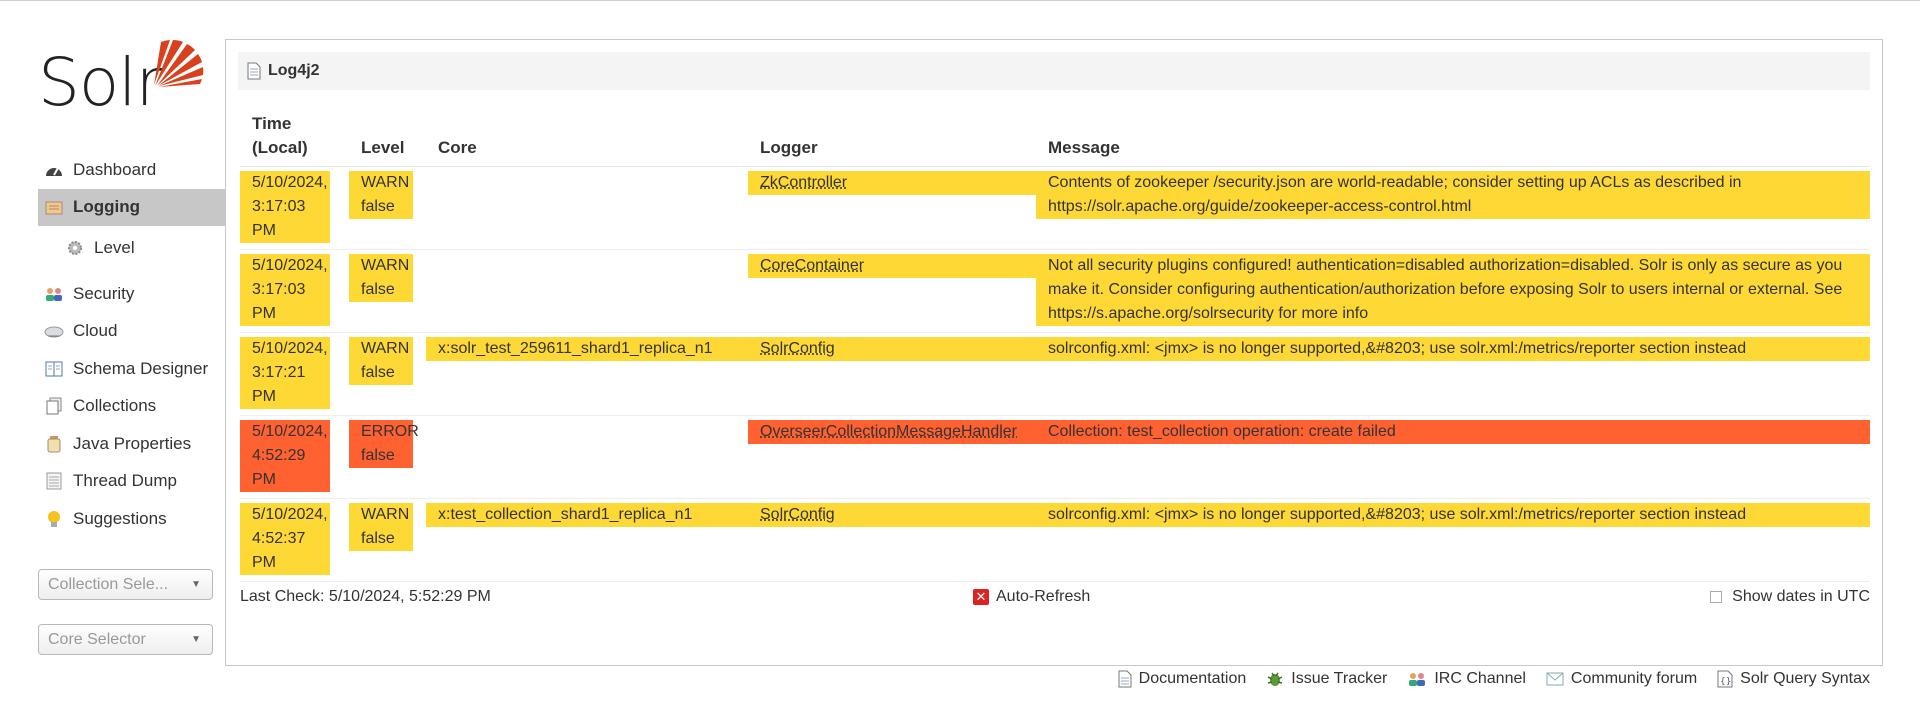 The image size is (1920, 725). Describe the element at coordinates (132, 247) in the screenshot. I see `sidebar-item-level: Level` at that location.